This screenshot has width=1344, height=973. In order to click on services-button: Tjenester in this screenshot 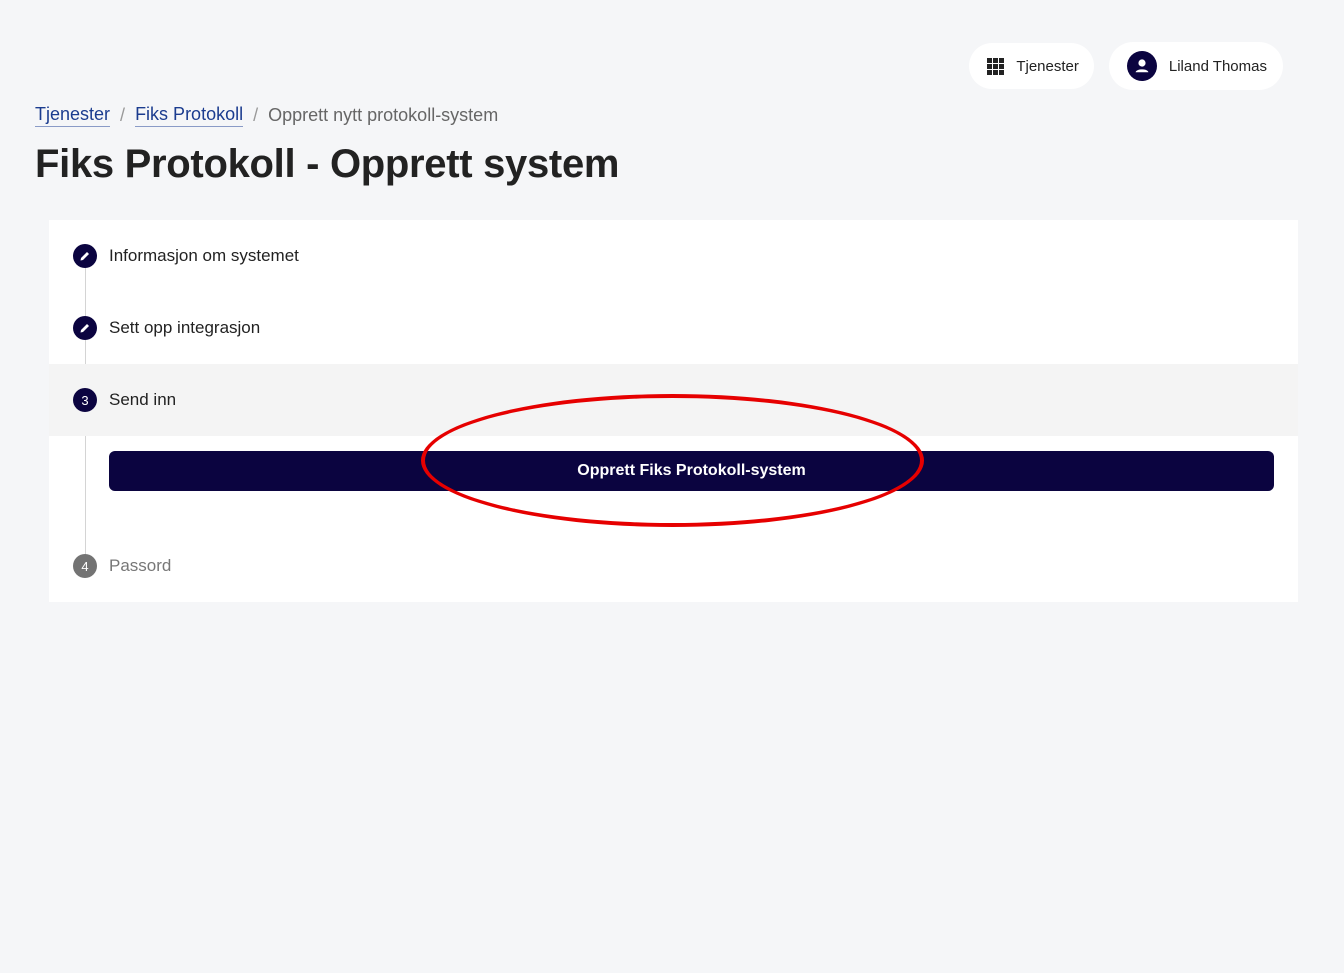, I will do `click(1031, 66)`.